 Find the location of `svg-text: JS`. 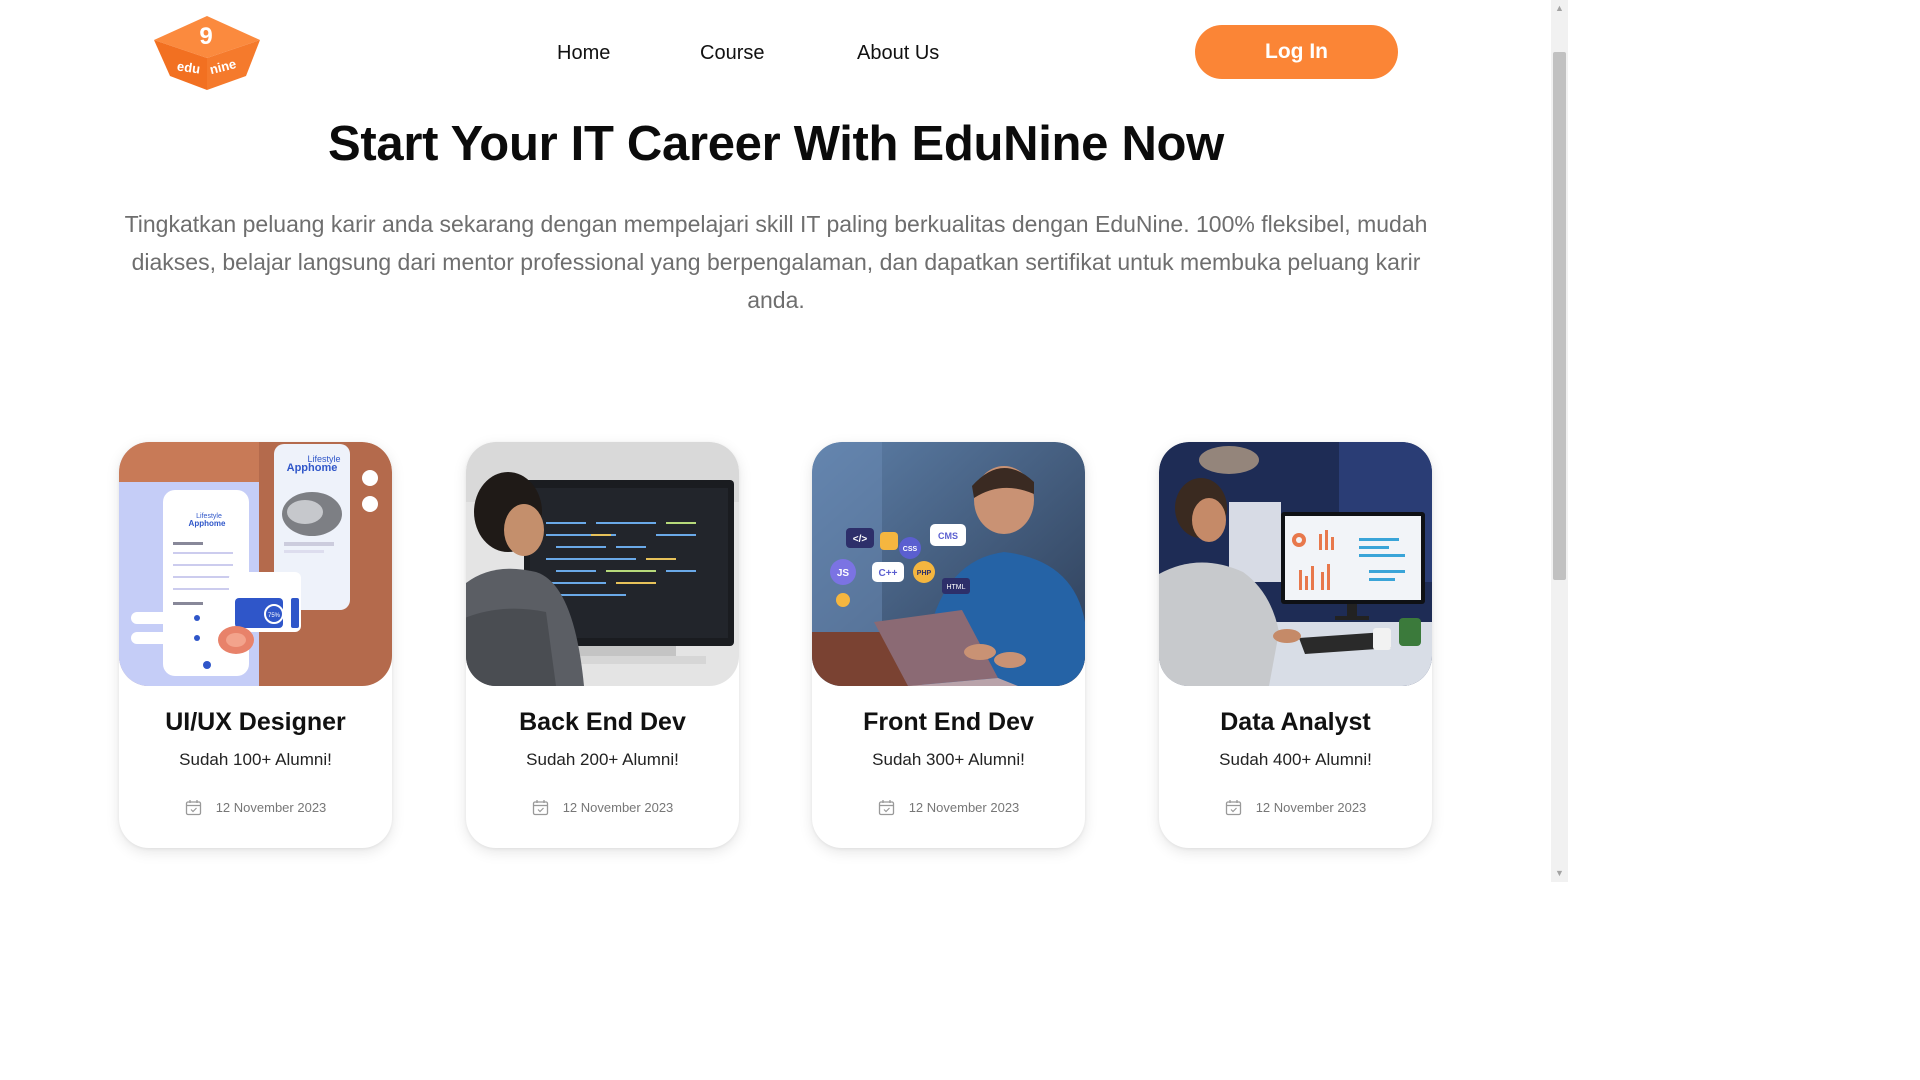

svg-text: JS is located at coordinates (843, 573).